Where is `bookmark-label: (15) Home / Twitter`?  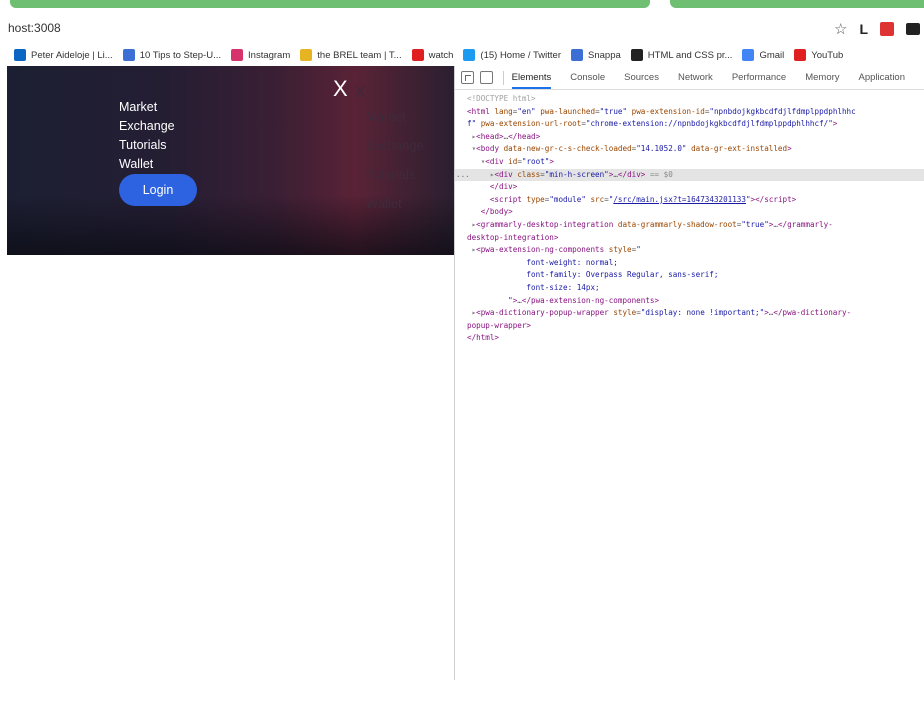 bookmark-label: (15) Home / Twitter is located at coordinates (521, 55).